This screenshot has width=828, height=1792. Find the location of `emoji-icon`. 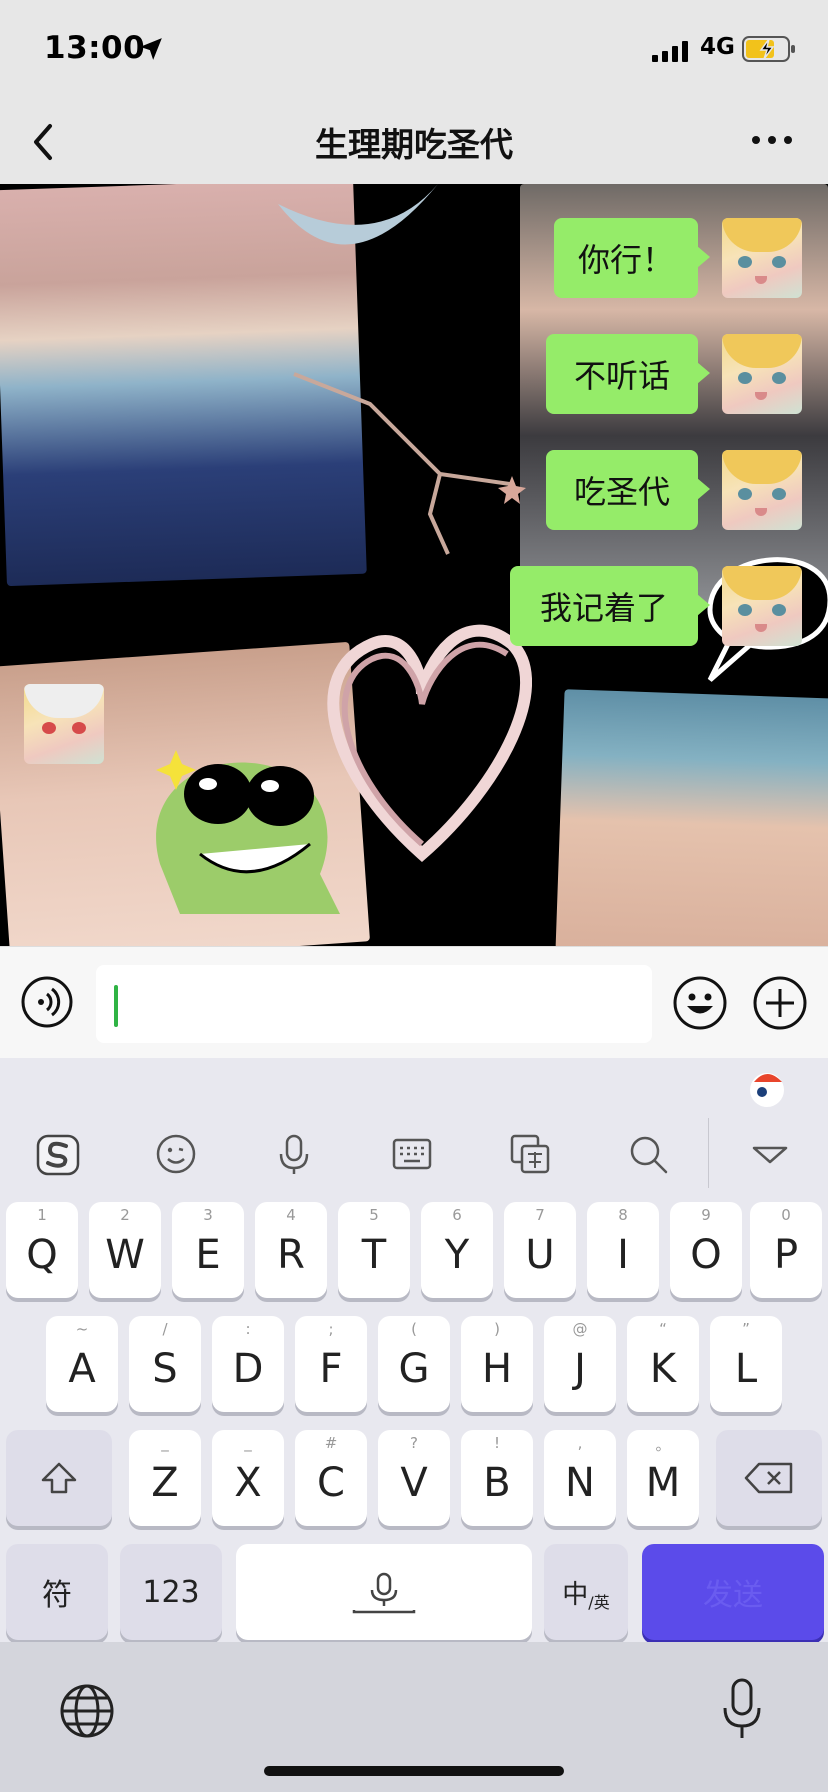

emoji-icon is located at coordinates (176, 1154).